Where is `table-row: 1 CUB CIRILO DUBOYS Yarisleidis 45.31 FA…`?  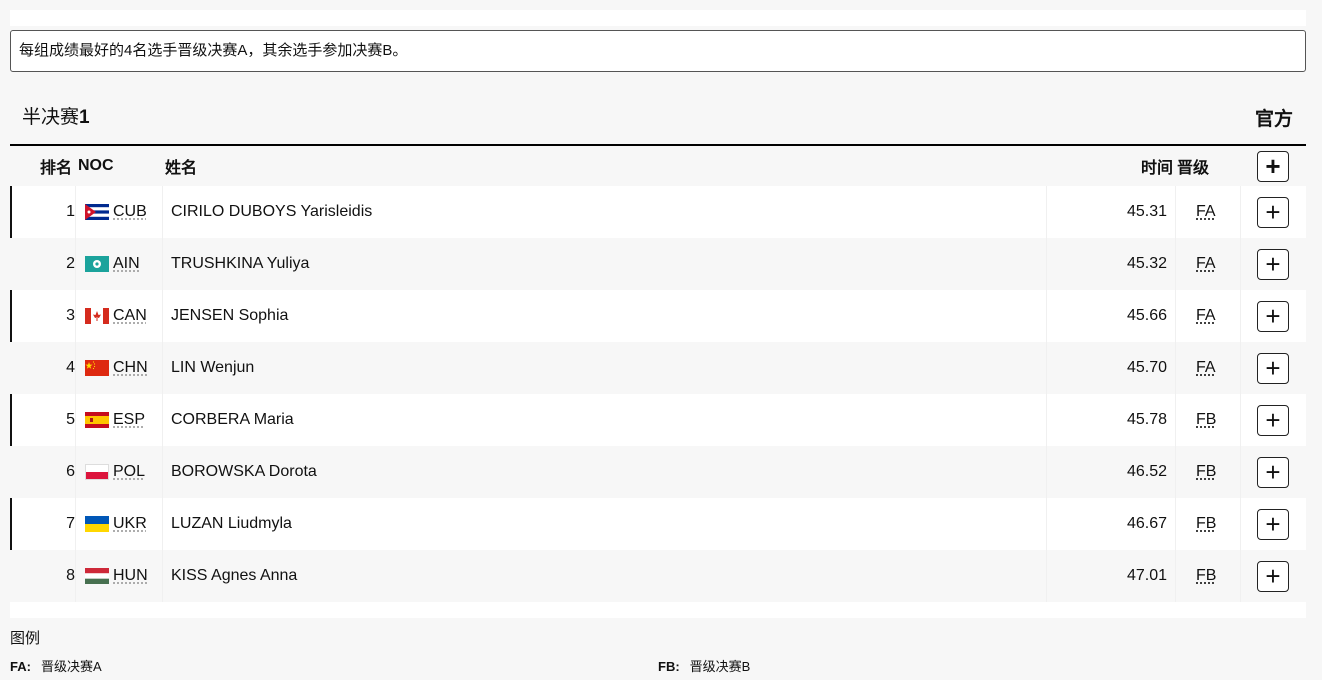
table-row: 1 CUB CIRILO DUBOYS Yarisleidis 45.31 FA… is located at coordinates (658, 212).